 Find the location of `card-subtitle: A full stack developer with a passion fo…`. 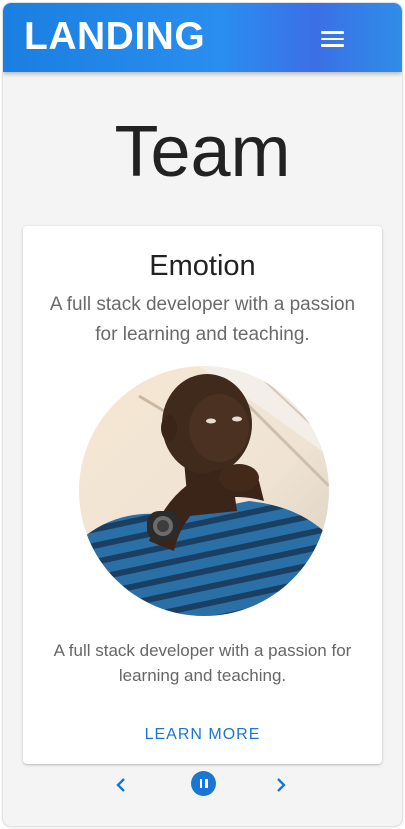

card-subtitle: A full stack developer with a passion fo… is located at coordinates (202, 319).